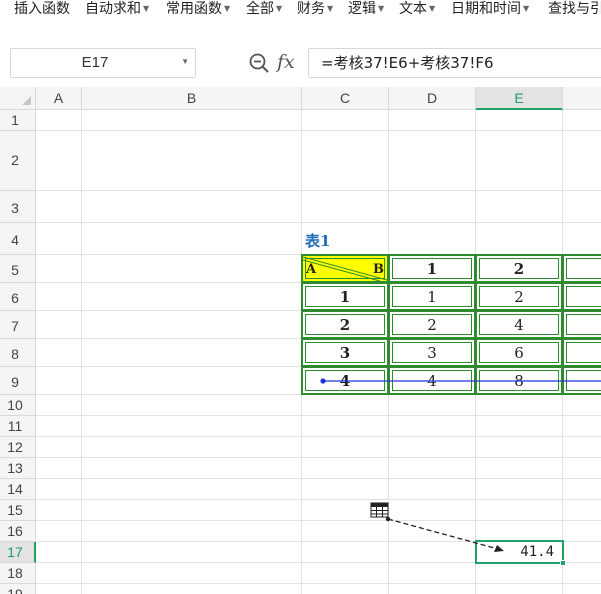 The image size is (601, 594). I want to click on row-header-13: 13, so click(18, 468).